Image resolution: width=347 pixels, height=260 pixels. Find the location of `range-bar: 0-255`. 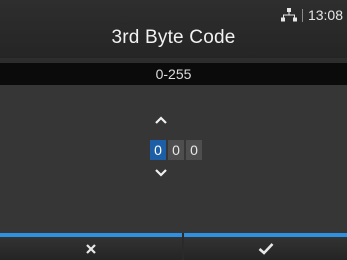

range-bar: 0-255 is located at coordinates (173, 74).